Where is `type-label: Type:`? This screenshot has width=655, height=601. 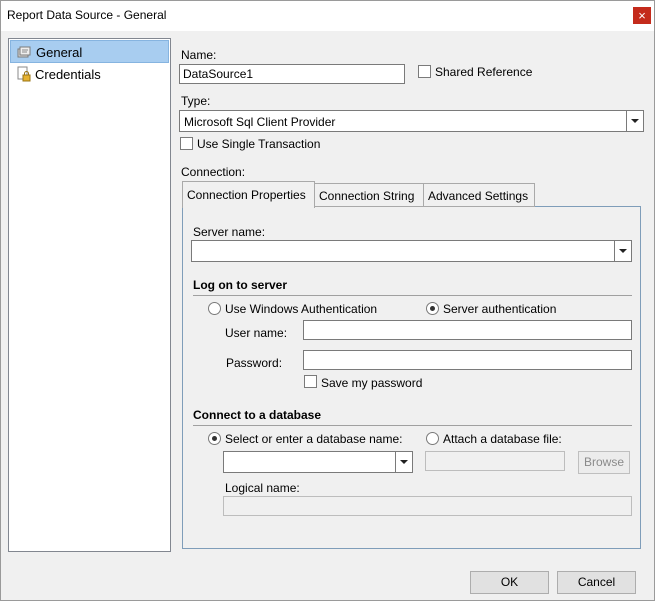
type-label: Type: is located at coordinates (196, 101).